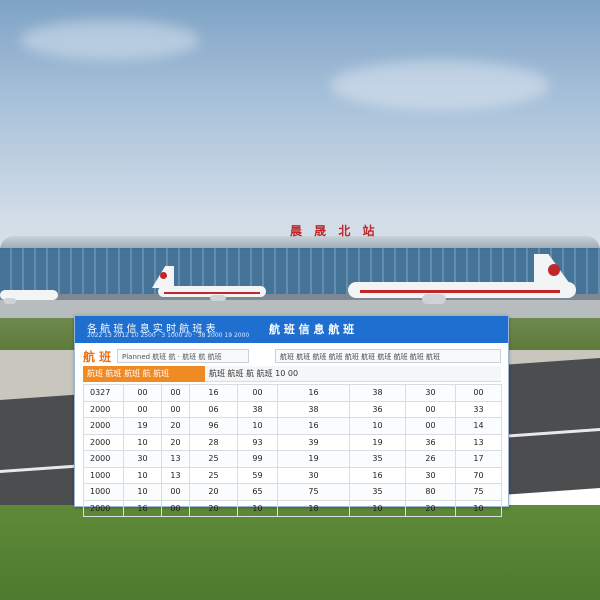 Image resolution: width=600 pixels, height=600 pixels. I want to click on table-cell: 06, so click(213, 409).